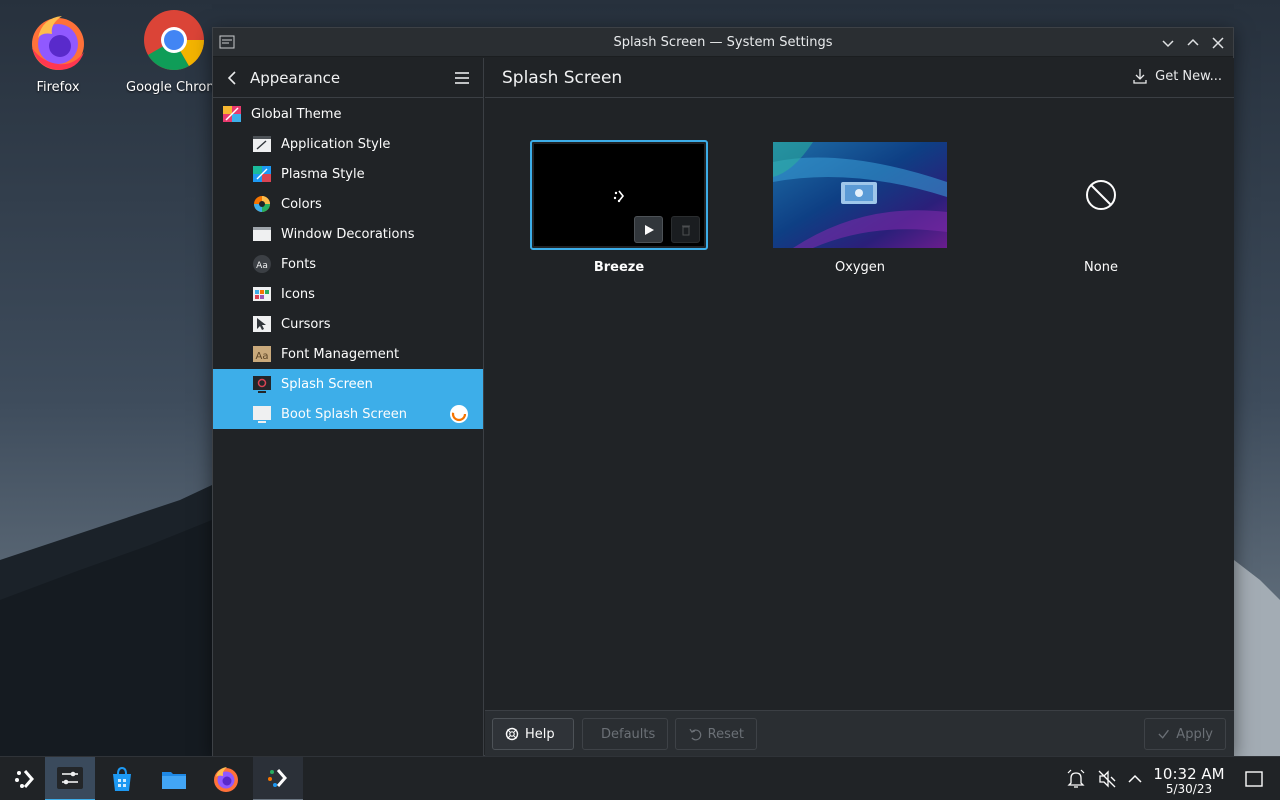  I want to click on help-icon, so click(512, 734).